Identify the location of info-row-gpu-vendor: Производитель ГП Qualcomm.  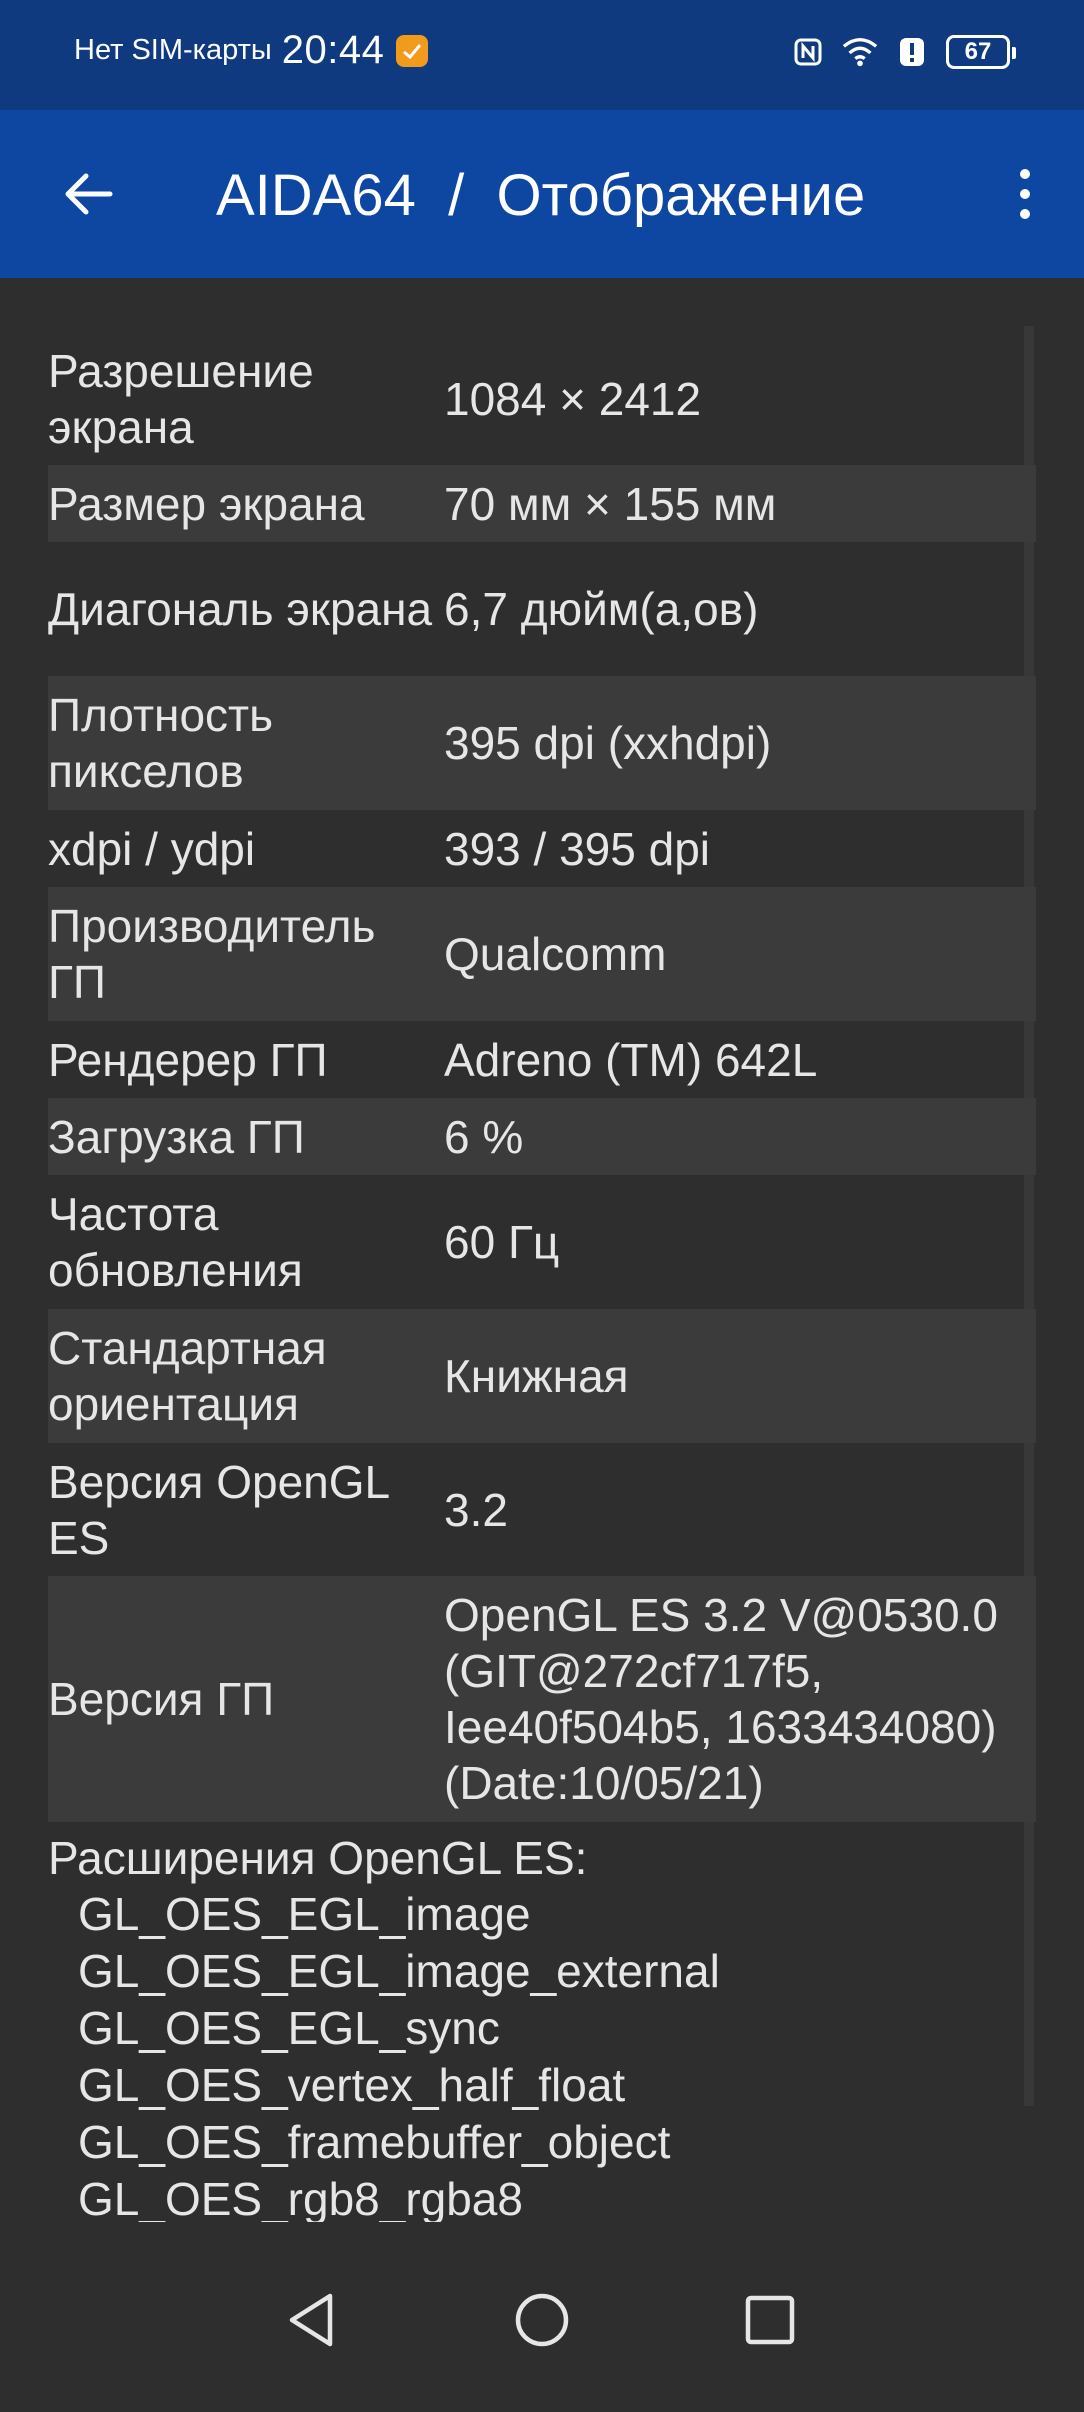
(542, 954).